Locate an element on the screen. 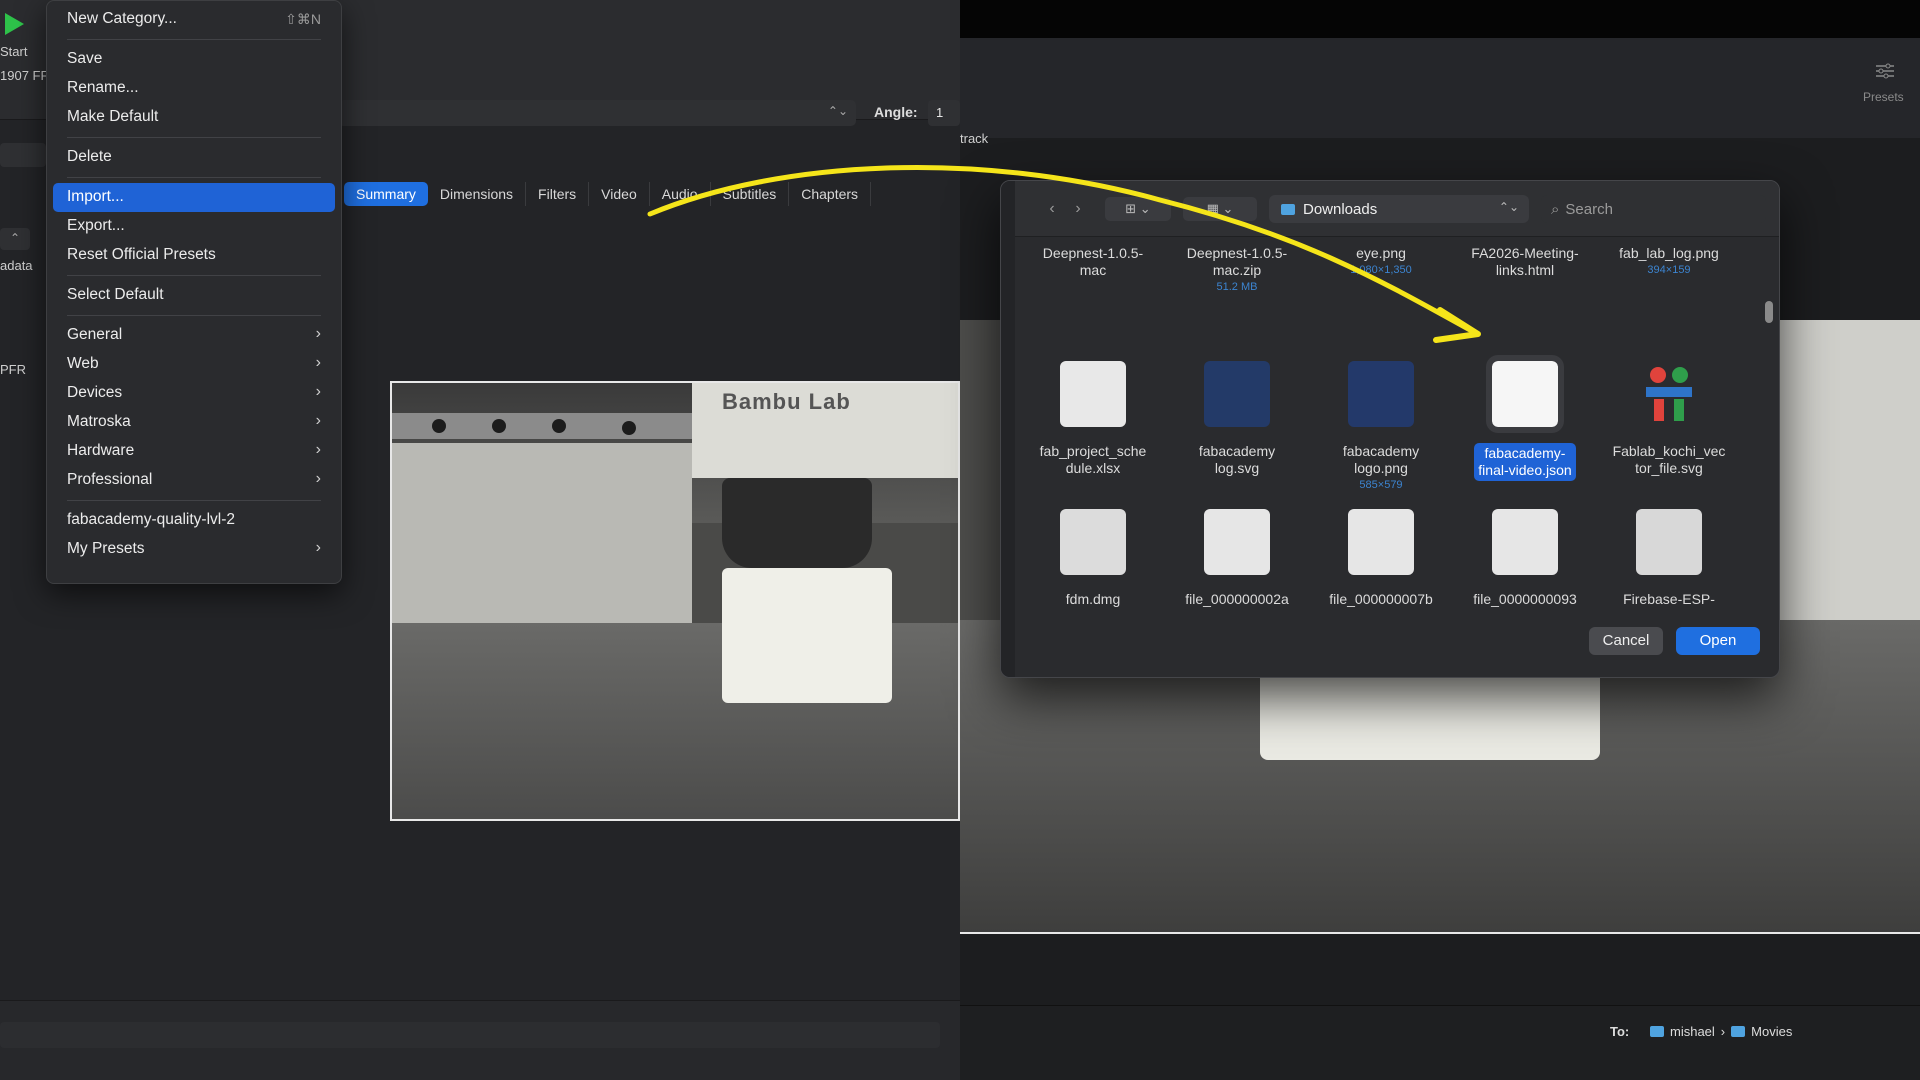 The image size is (1920, 1080). file-name: Deepnest-1.0.5- mac.zip is located at coordinates (1237, 261).